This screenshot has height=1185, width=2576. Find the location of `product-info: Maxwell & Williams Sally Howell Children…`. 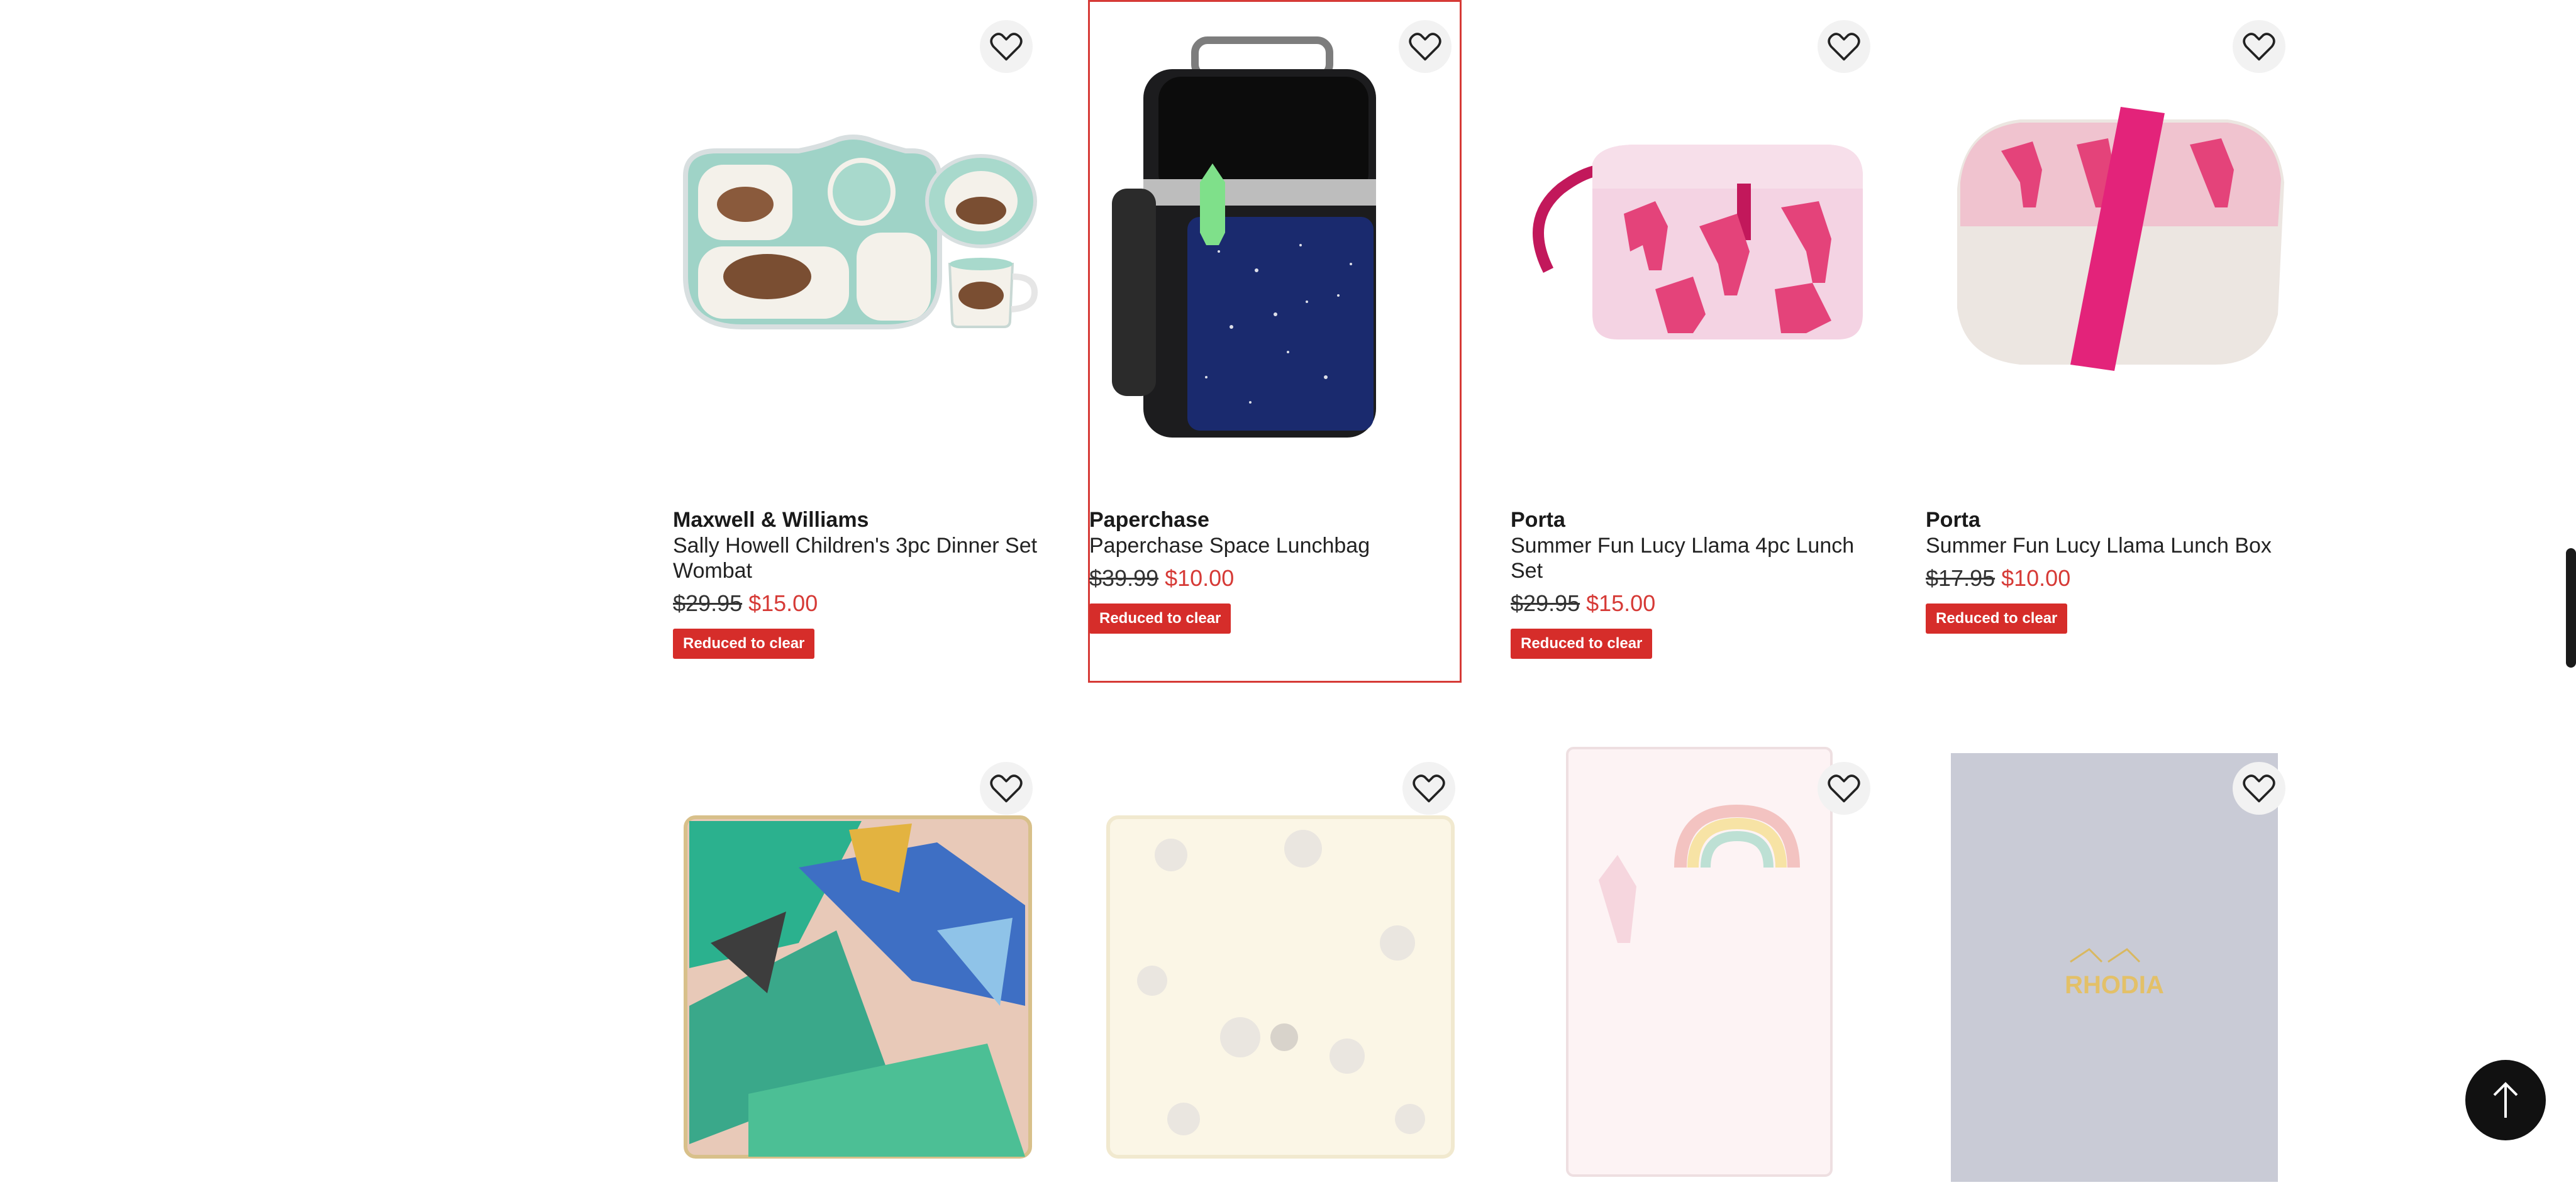

product-info: Maxwell & Williams Sally Howell Children… is located at coordinates (858, 583).